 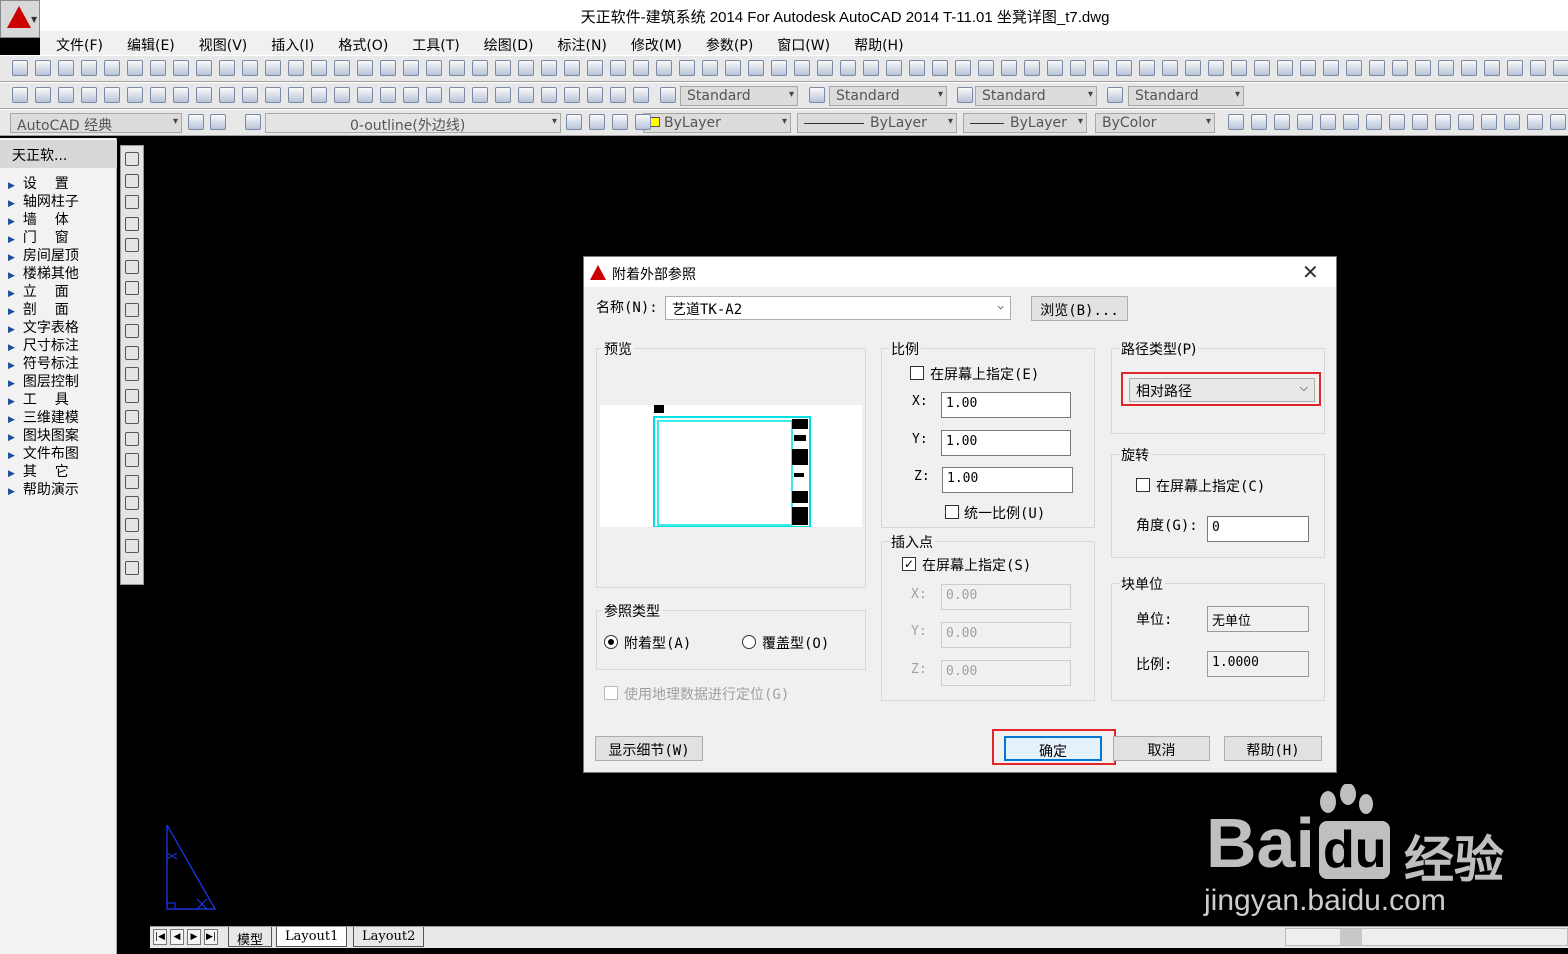 What do you see at coordinates (38, 219) in the screenshot?
I see `palette-item-wall: ▶ 墙 体` at bounding box center [38, 219].